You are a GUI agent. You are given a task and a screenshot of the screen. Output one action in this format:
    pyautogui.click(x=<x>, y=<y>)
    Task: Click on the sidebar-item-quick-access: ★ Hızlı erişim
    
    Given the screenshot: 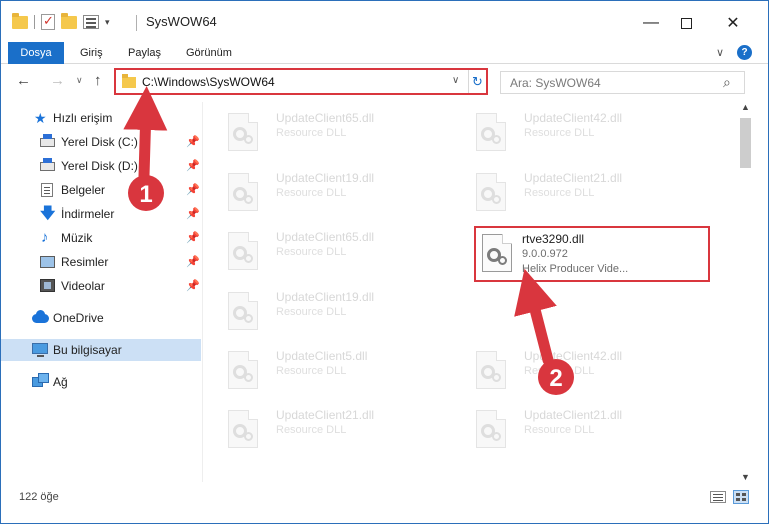 What is the action you would take?
    pyautogui.click(x=100, y=118)
    